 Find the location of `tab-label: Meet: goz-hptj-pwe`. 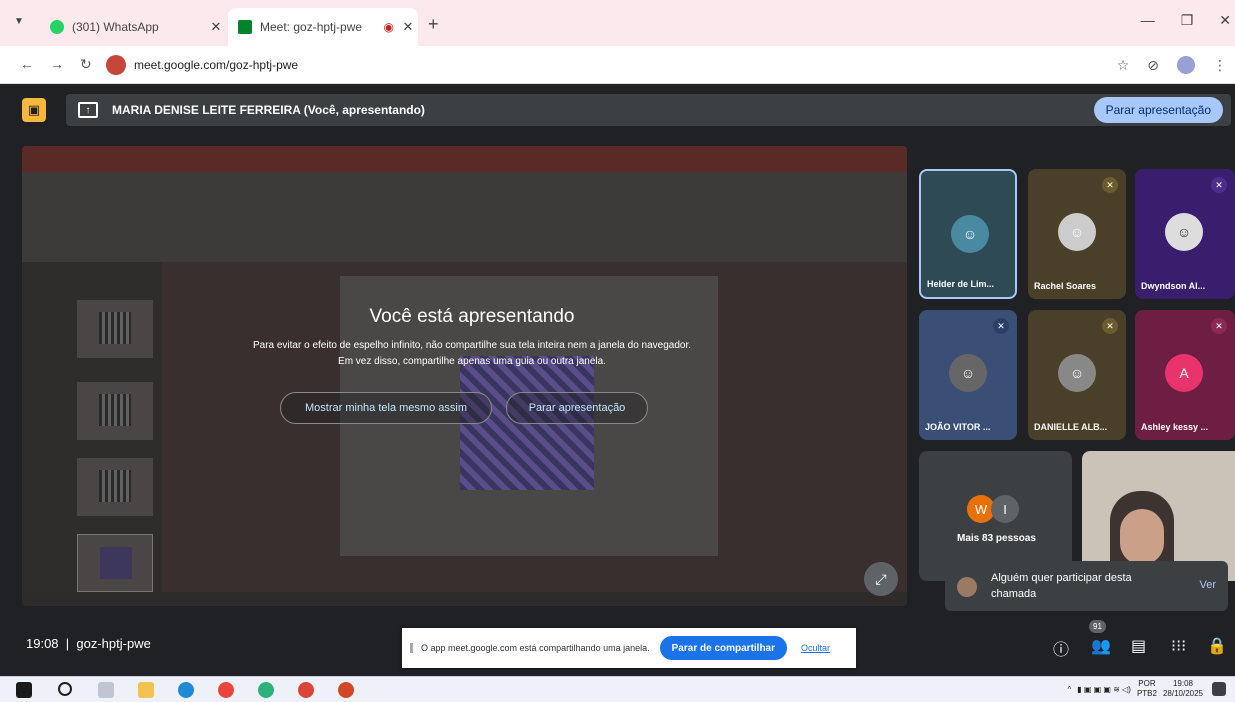

tab-label: Meet: goz-hptj-pwe is located at coordinates (311, 27).